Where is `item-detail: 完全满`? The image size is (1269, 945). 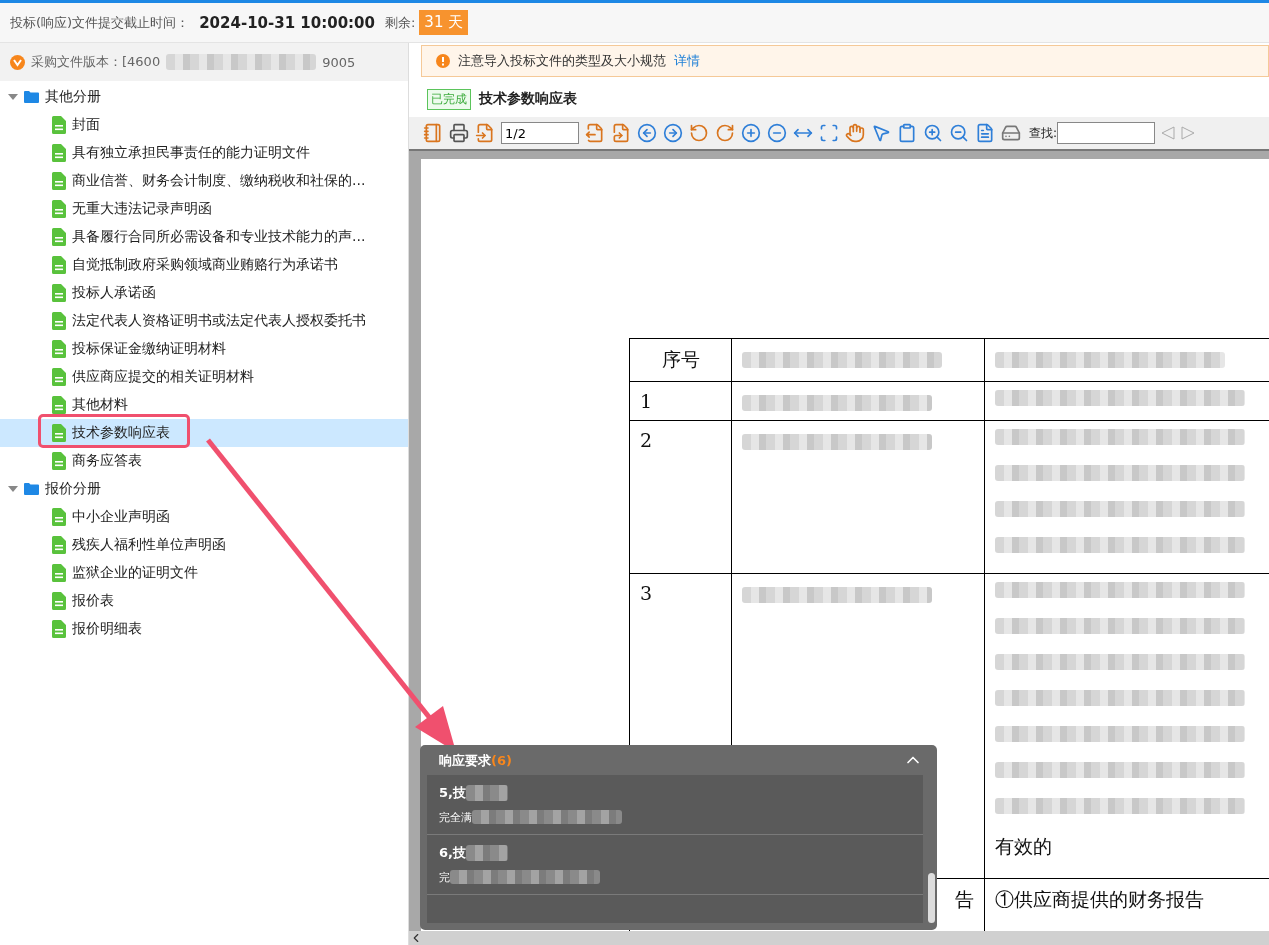 item-detail: 完全满 is located at coordinates (455, 817).